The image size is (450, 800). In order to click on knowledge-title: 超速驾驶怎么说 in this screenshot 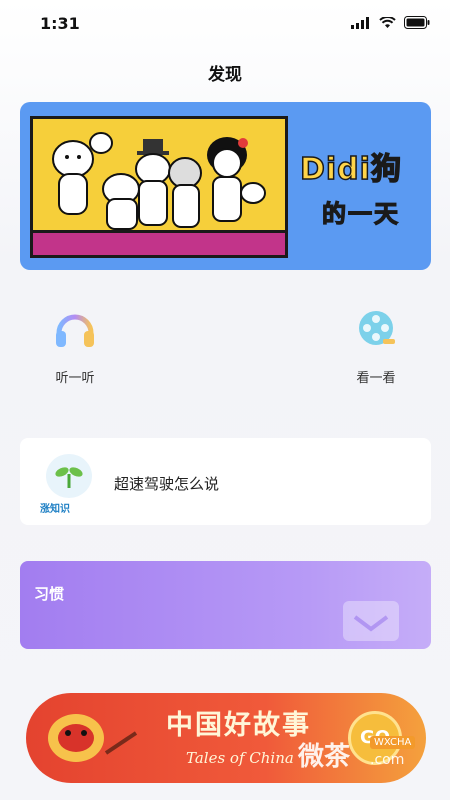, I will do `click(167, 484)`.